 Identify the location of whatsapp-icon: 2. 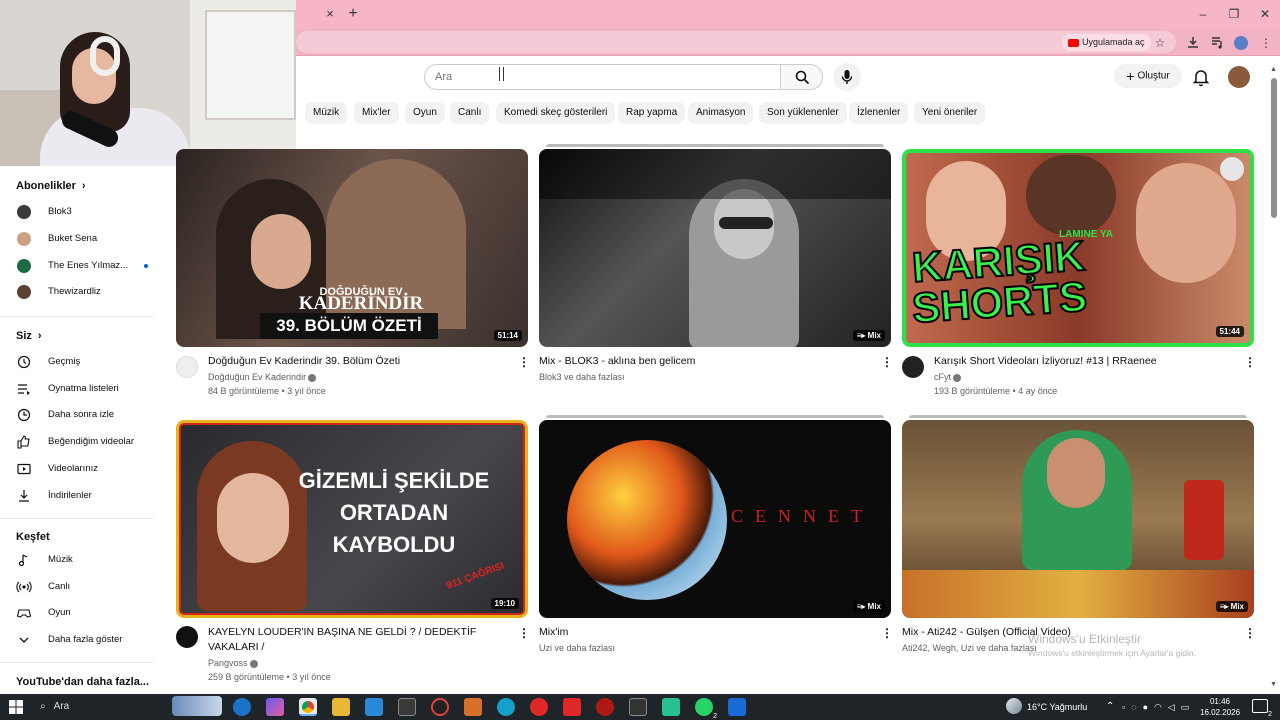
(706, 709).